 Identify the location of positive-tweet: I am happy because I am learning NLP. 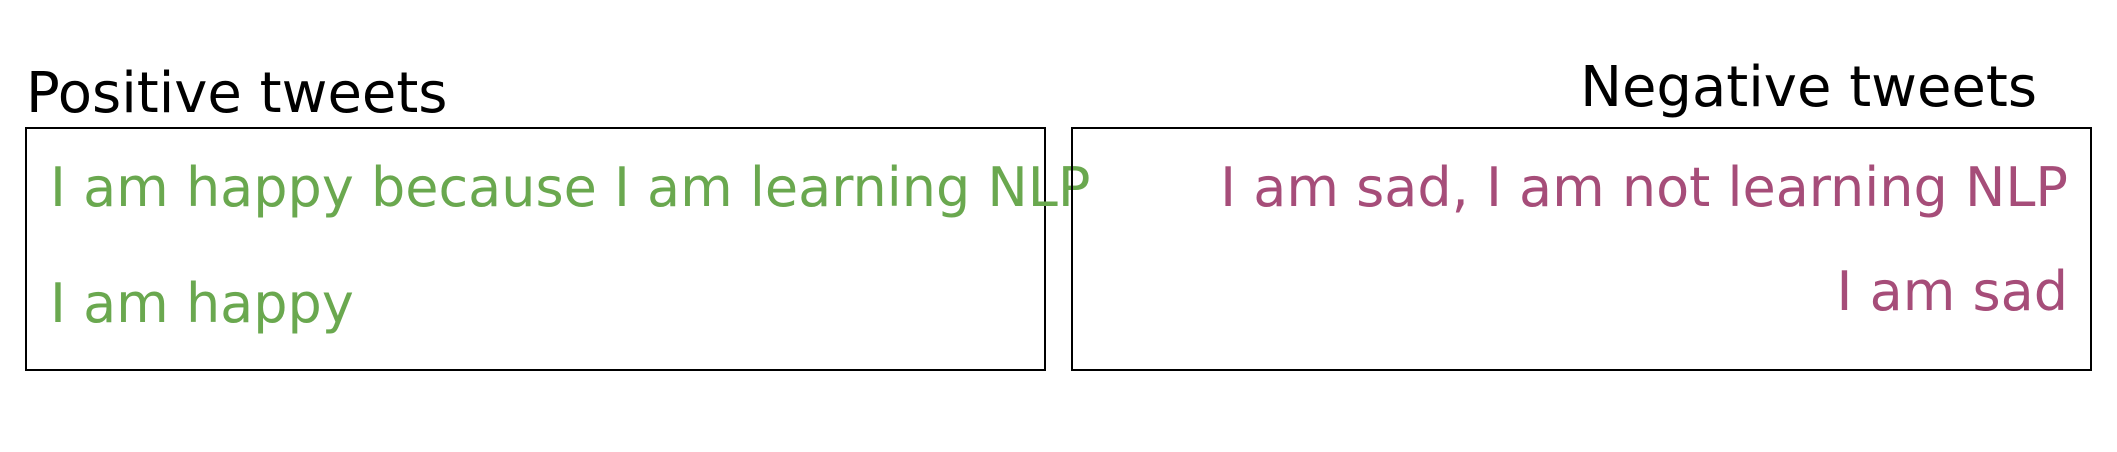
(570, 187).